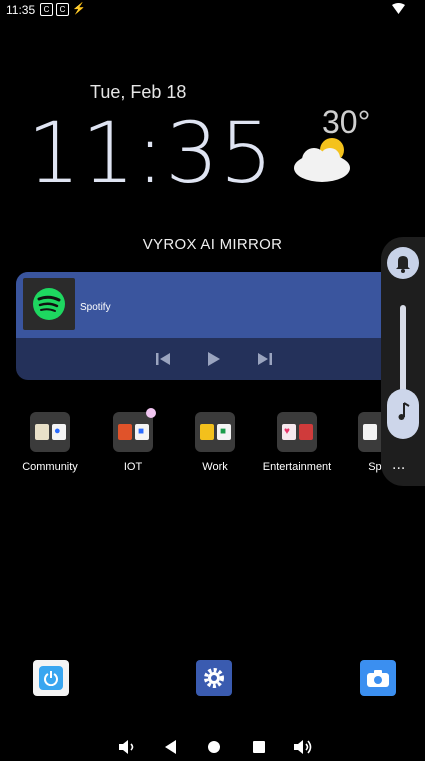 The width and height of the screenshot is (425, 761). I want to click on status-time: 11:35, so click(21, 10).